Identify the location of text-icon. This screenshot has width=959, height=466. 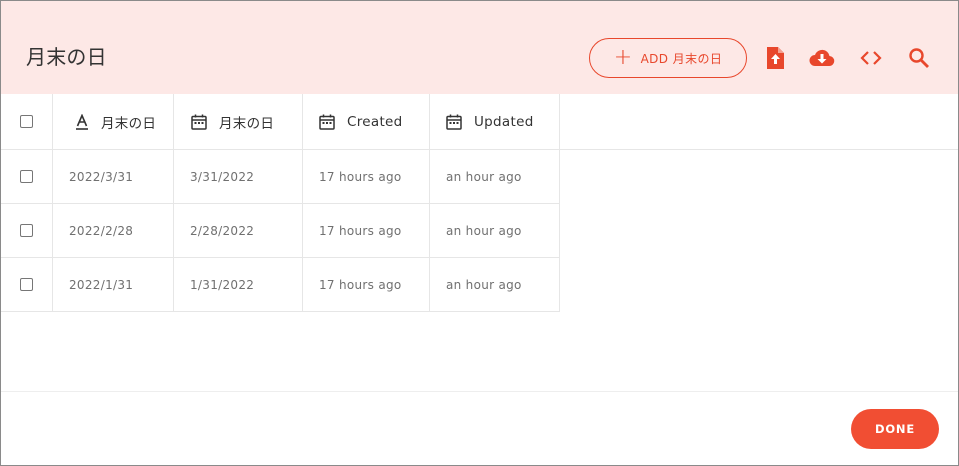
(82, 121).